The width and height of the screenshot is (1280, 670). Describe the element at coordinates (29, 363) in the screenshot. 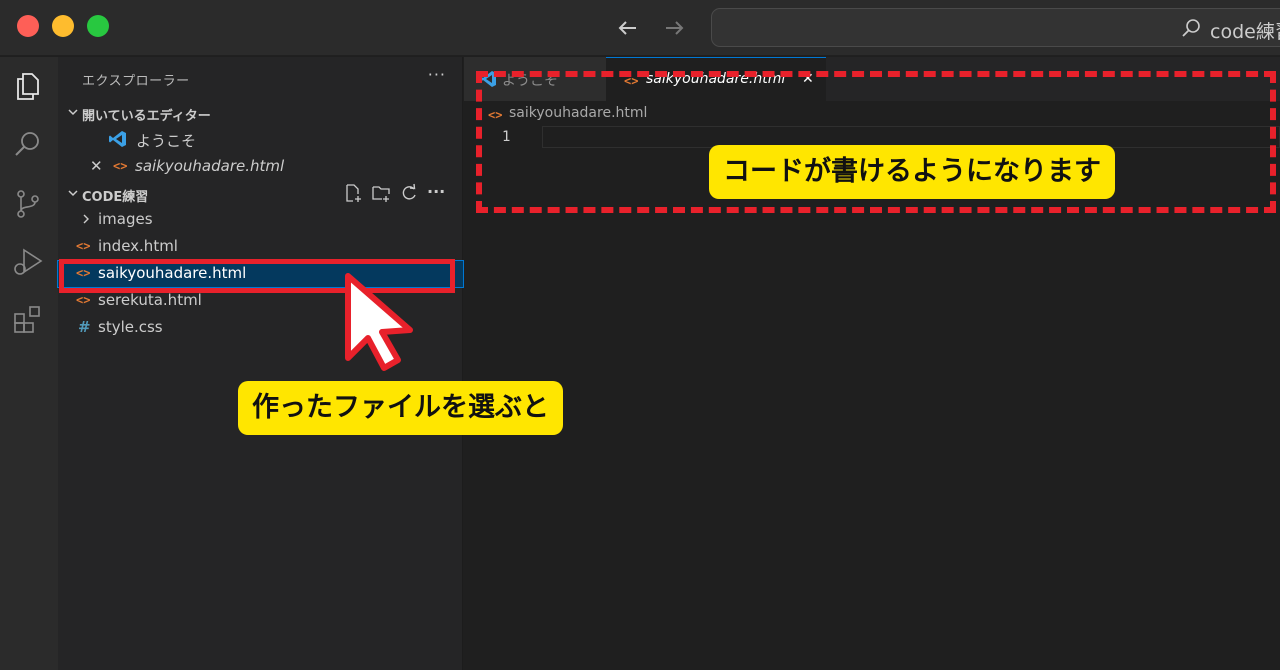

I see `activity-bar` at that location.